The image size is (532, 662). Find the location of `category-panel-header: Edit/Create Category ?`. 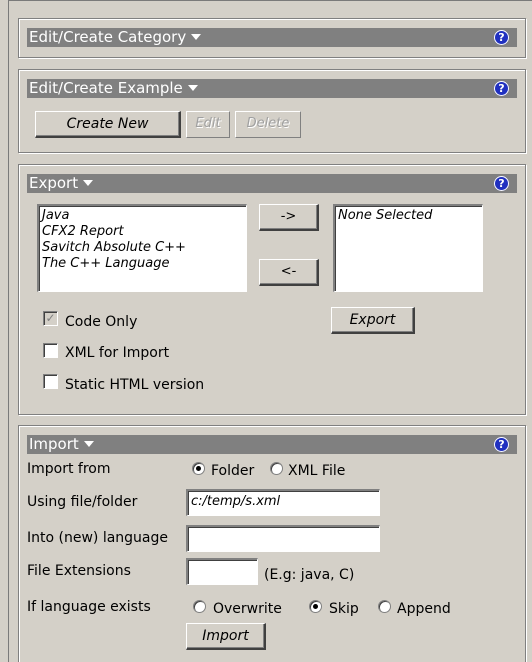

category-panel-header: Edit/Create Category ? is located at coordinates (272, 37).